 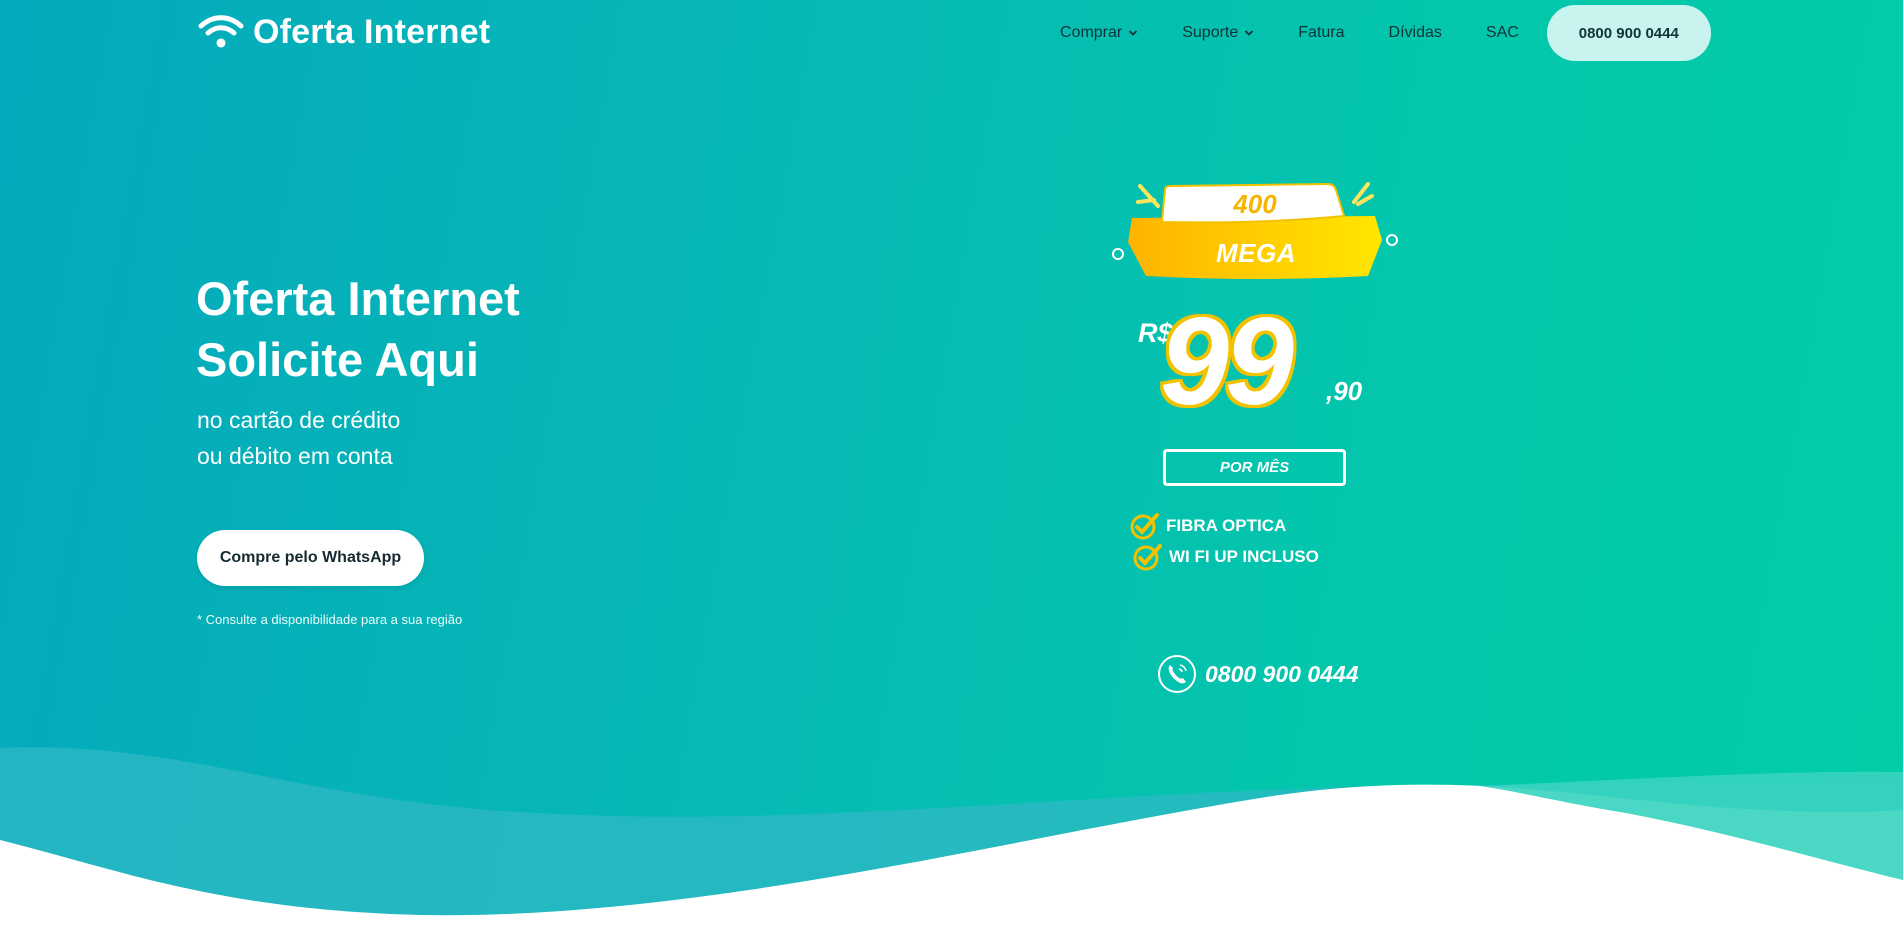 I want to click on nav-item-comprar: Comprar, so click(x=1099, y=33).